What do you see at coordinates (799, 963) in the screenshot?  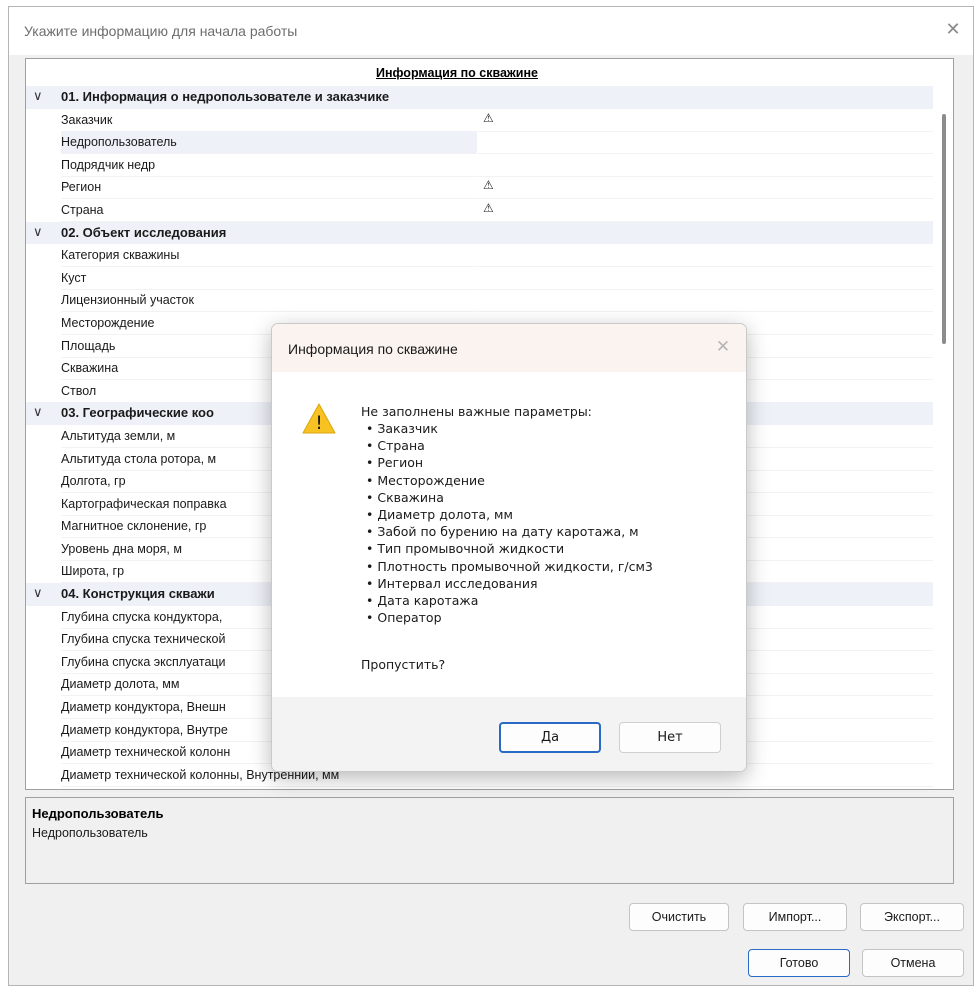 I see `done-button: Готово` at bounding box center [799, 963].